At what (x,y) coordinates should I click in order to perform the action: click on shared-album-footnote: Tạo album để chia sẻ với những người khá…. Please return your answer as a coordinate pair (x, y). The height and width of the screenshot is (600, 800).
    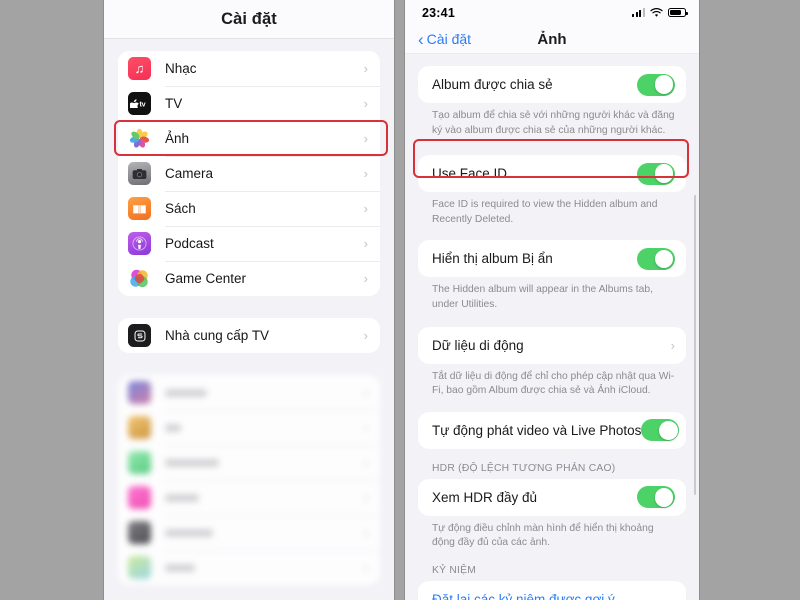
    Looking at the image, I should click on (553, 123).